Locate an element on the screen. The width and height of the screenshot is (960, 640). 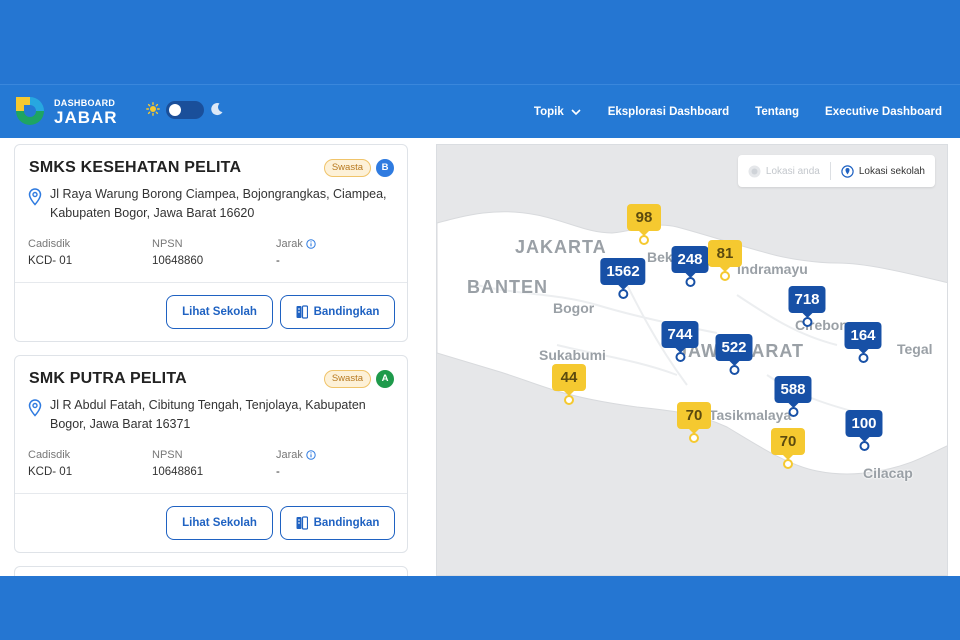
place-label: Bogor is located at coordinates (574, 308).